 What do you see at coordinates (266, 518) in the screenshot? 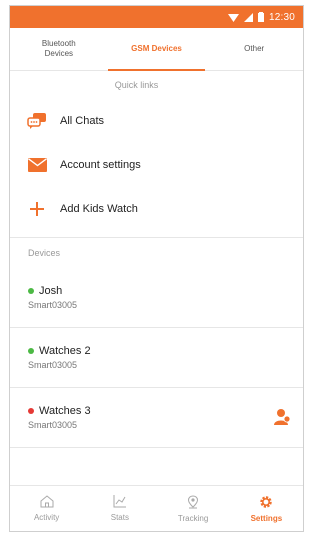
I see `nav-label: Settings` at bounding box center [266, 518].